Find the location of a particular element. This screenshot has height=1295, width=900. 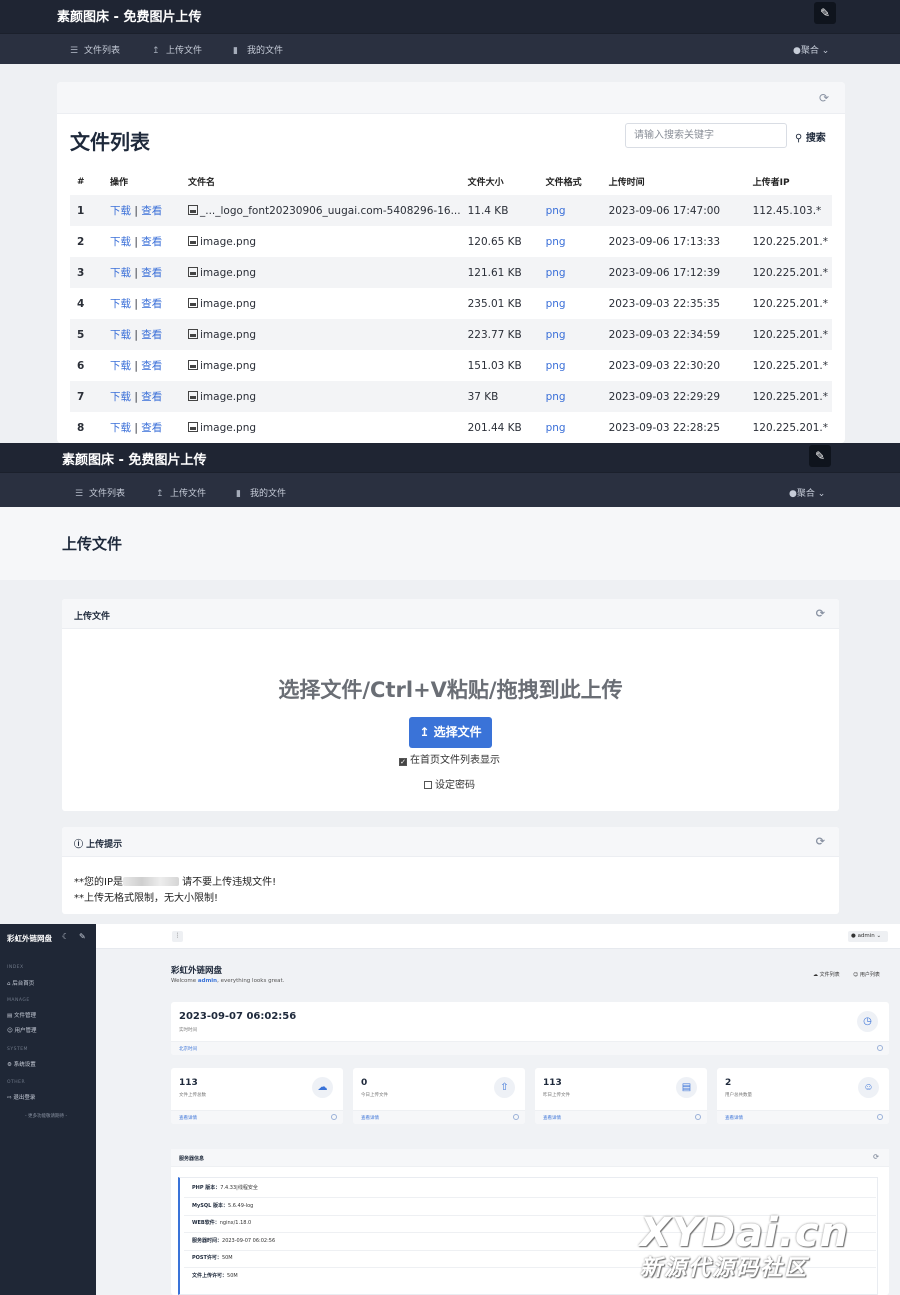

moon-icon: ☾ is located at coordinates (65, 936).